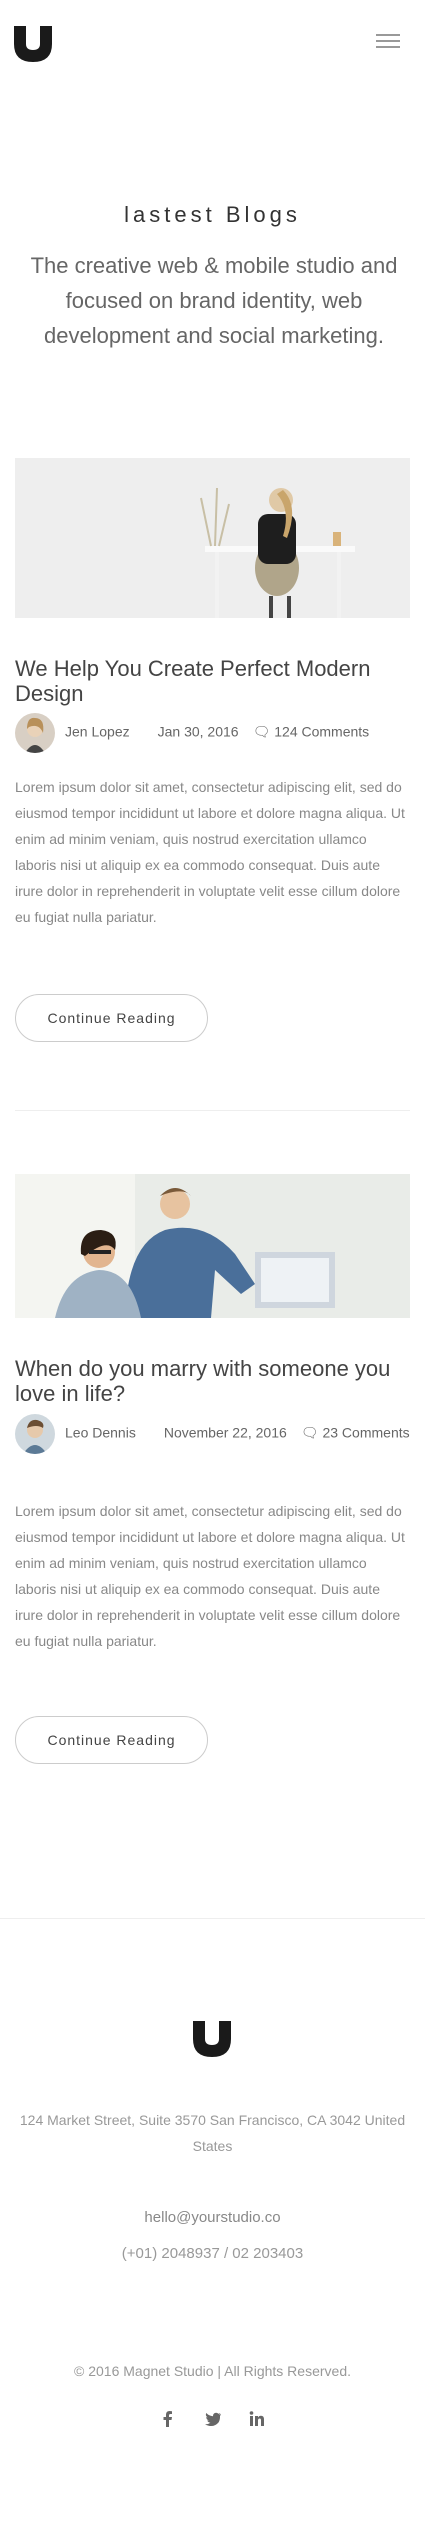  What do you see at coordinates (365, 1433) in the screenshot?
I see `comment-count: 23 Comments` at bounding box center [365, 1433].